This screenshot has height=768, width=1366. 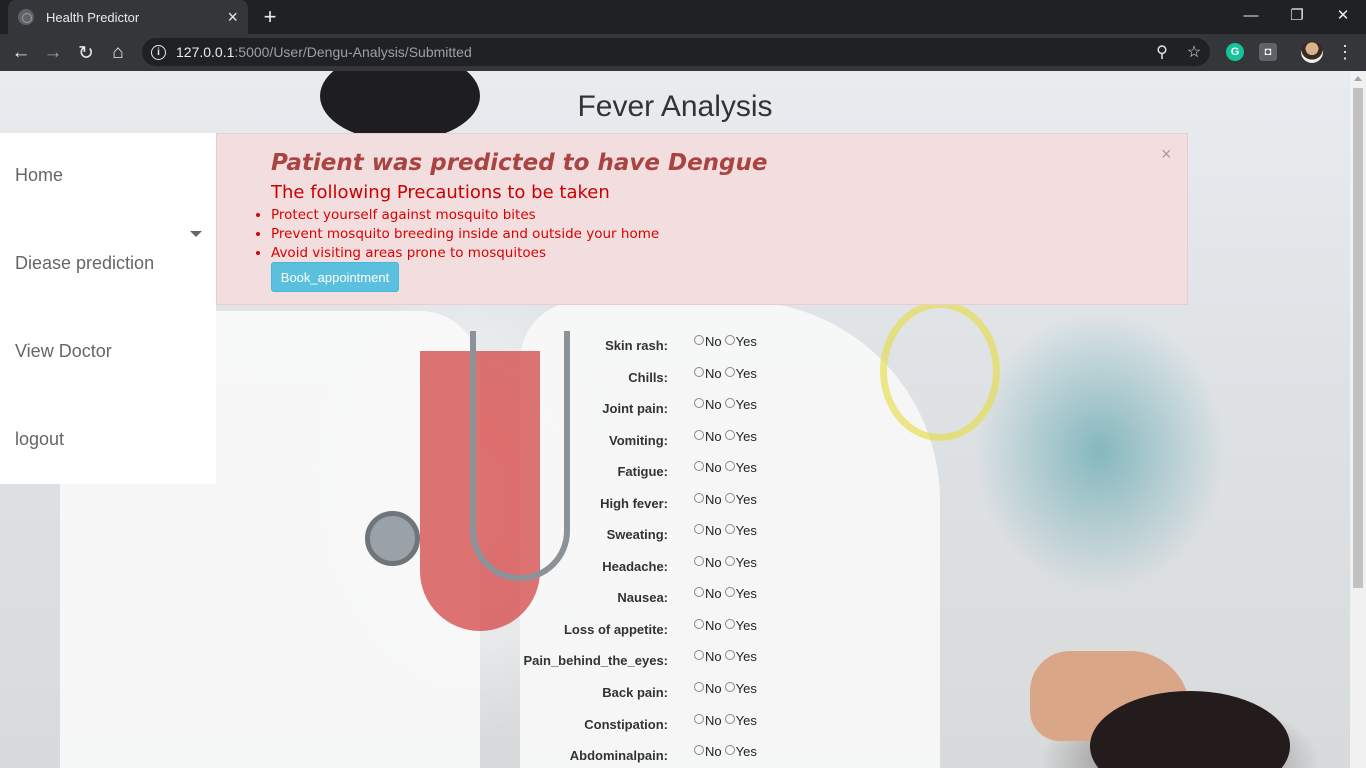 I want to click on site-info-icon: i, so click(x=158, y=52).